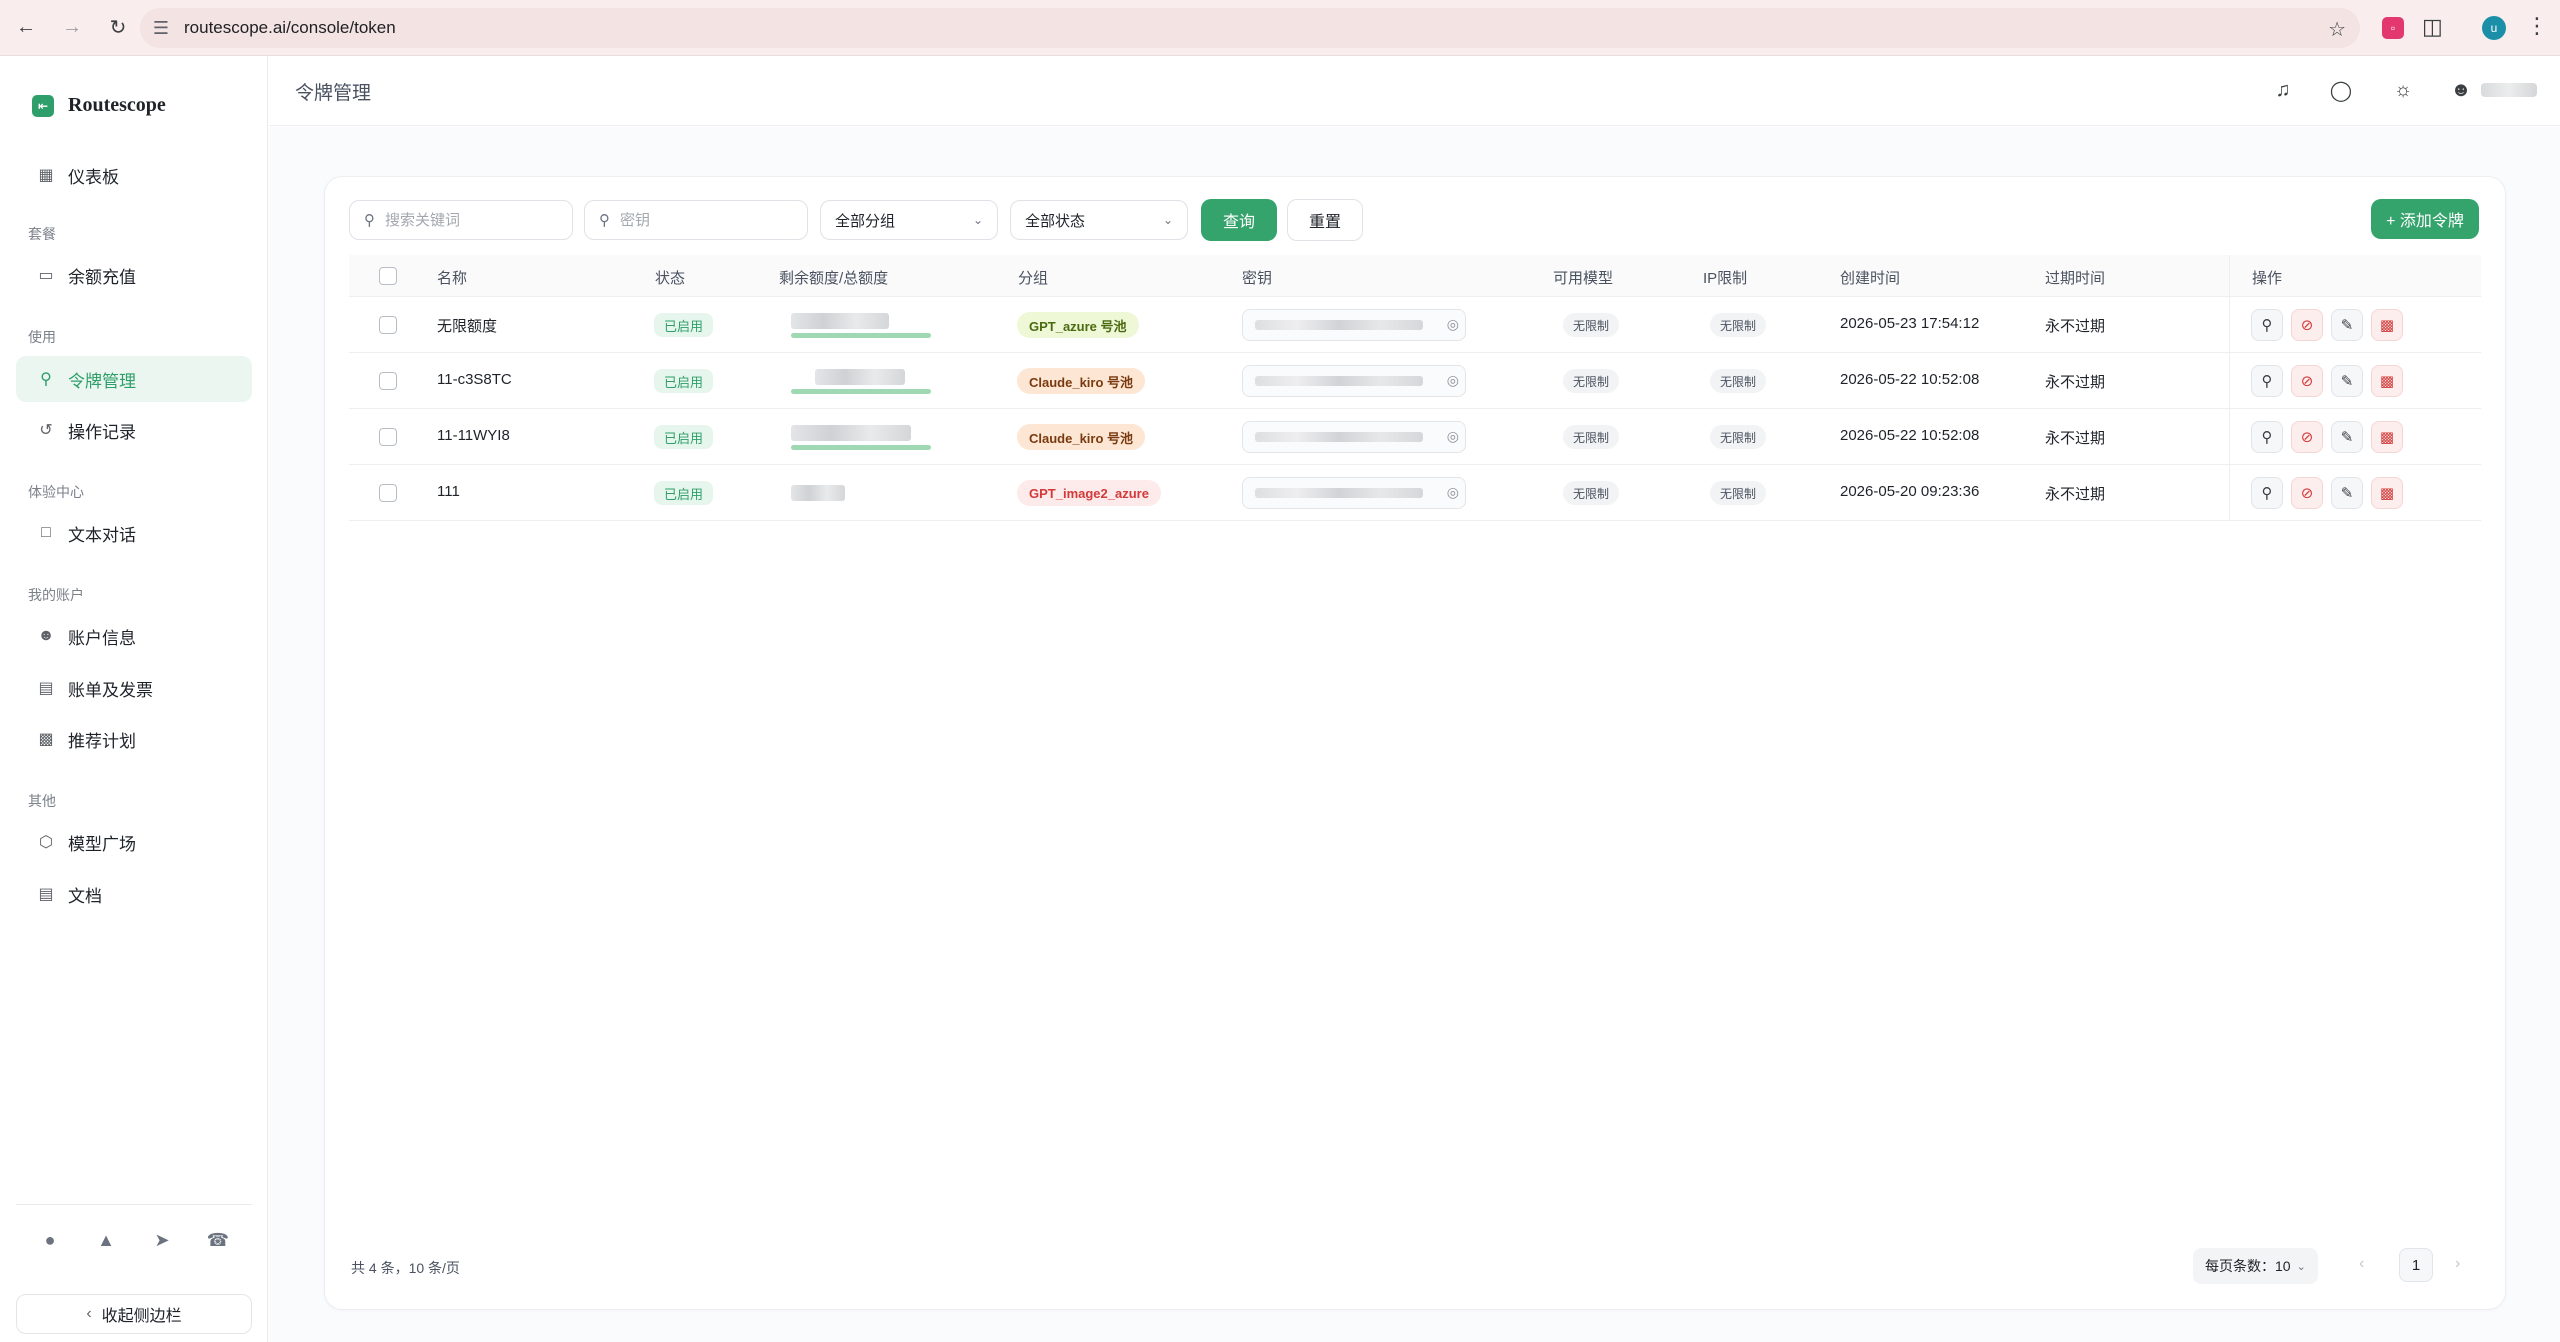 Image resolution: width=2560 pixels, height=1342 pixels. I want to click on extension-icon: ▫, so click(2393, 28).